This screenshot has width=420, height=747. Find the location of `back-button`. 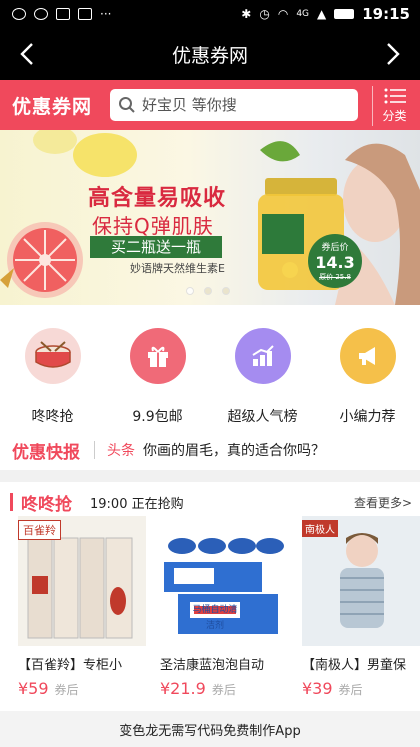

back-button is located at coordinates (27, 54).